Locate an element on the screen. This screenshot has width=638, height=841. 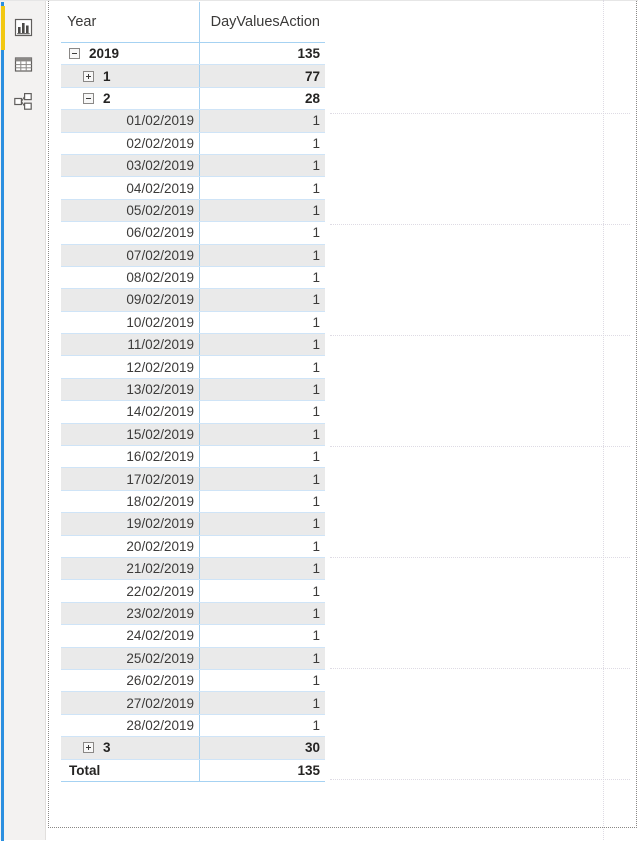
matrix-row: 20/02/2019 1 is located at coordinates (193, 546).